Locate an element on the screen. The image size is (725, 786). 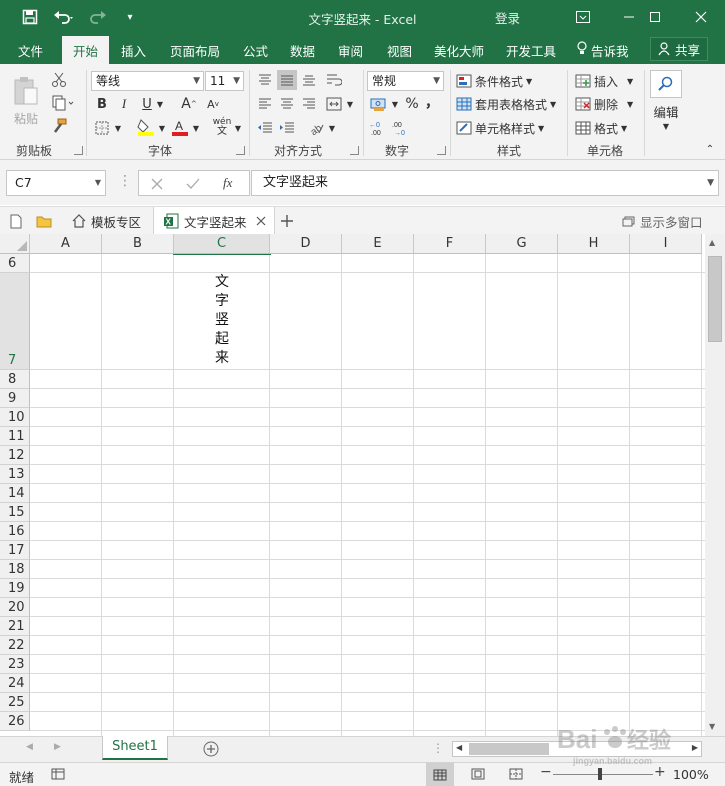
tab-beautify: 美化大师 is located at coordinates (459, 50).